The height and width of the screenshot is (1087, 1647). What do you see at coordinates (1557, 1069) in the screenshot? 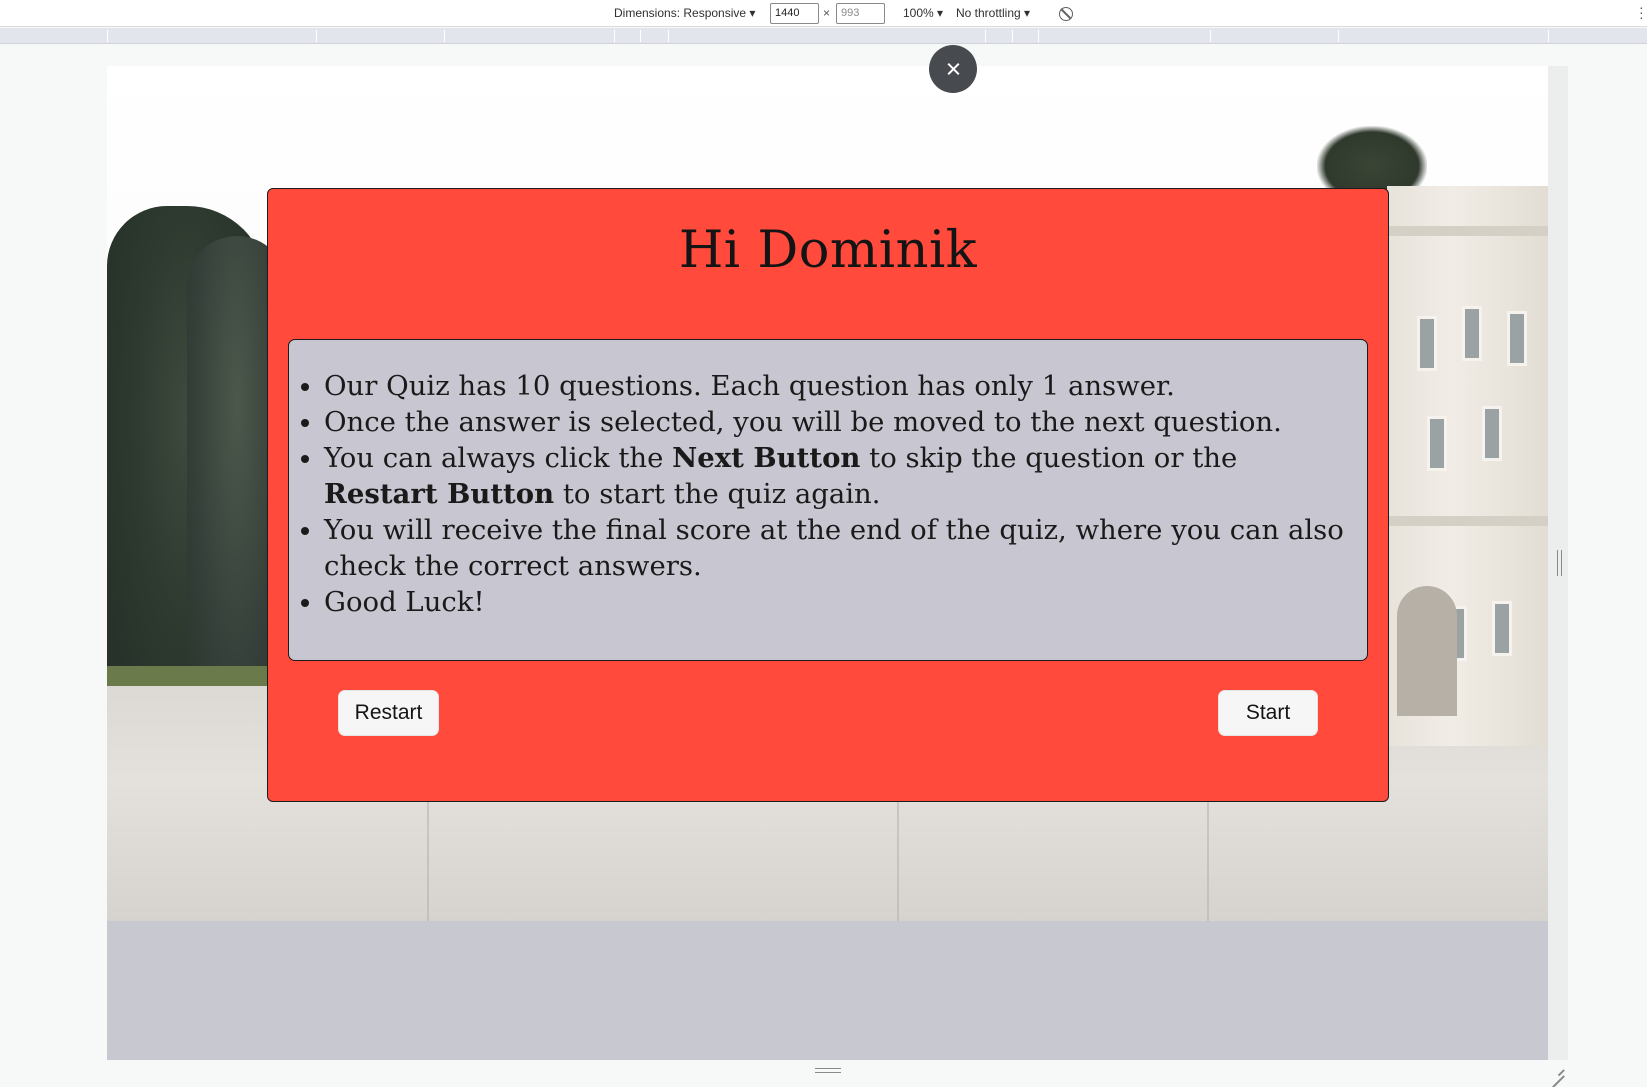
I see `resize-handle-corner` at bounding box center [1557, 1069].